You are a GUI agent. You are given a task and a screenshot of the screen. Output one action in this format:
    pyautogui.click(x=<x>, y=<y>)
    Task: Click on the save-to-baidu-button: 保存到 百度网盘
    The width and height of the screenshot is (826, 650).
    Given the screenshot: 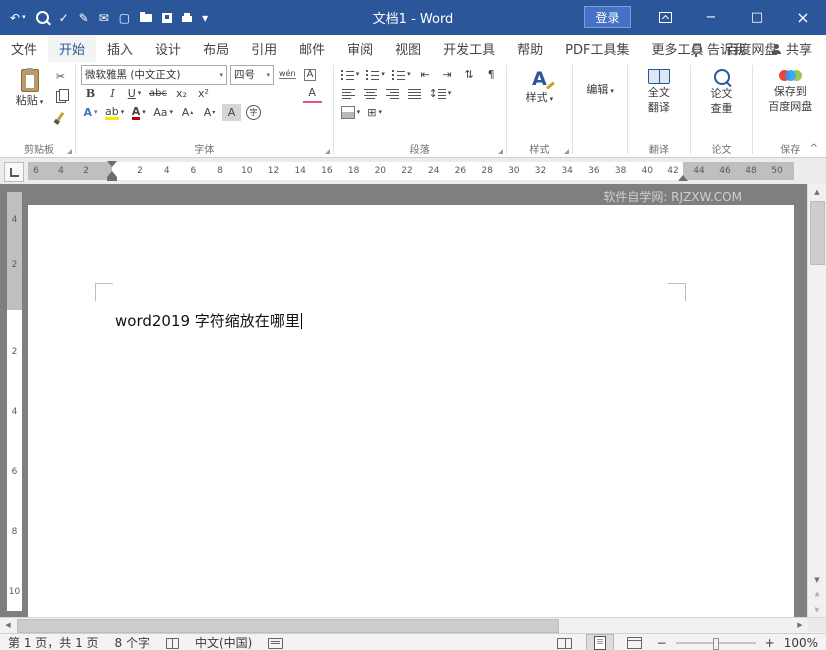 What is the action you would take?
    pyautogui.click(x=790, y=89)
    